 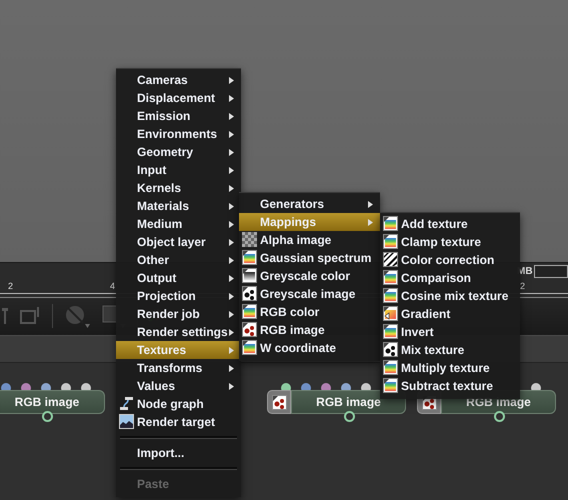 What do you see at coordinates (178, 368) in the screenshot?
I see `menu-item: Transforms` at bounding box center [178, 368].